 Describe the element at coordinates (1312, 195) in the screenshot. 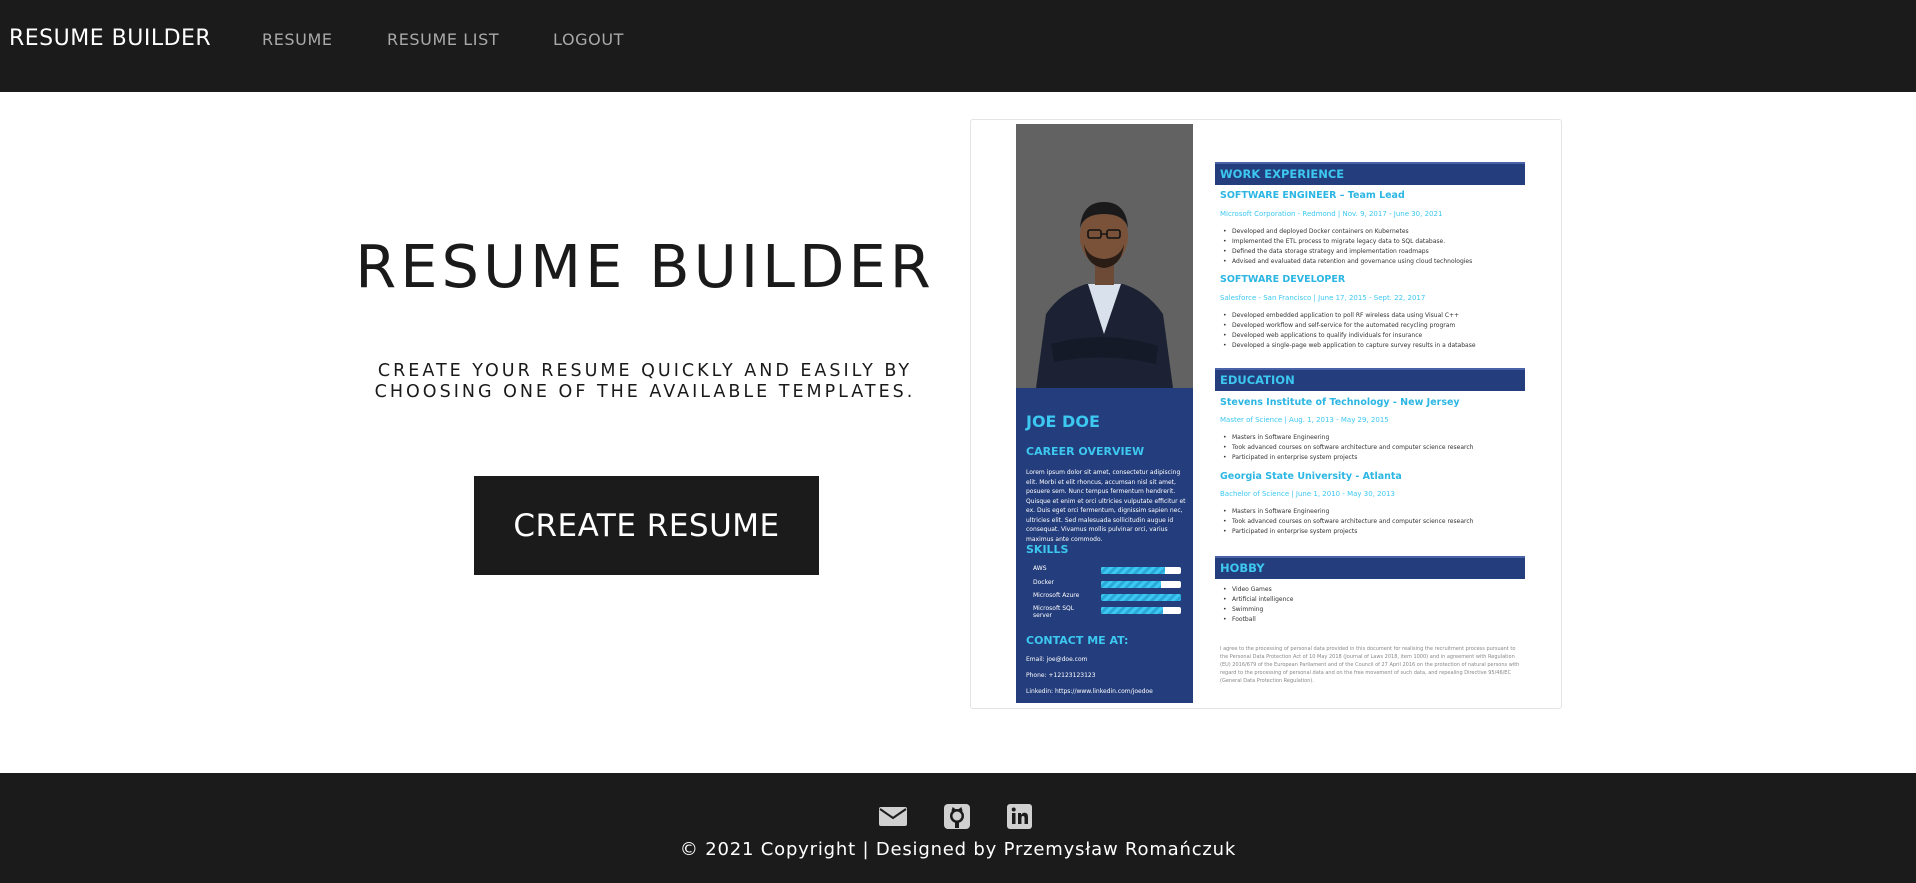

I see `job-title: SOFTWARE ENGINEER – Team Lead` at that location.